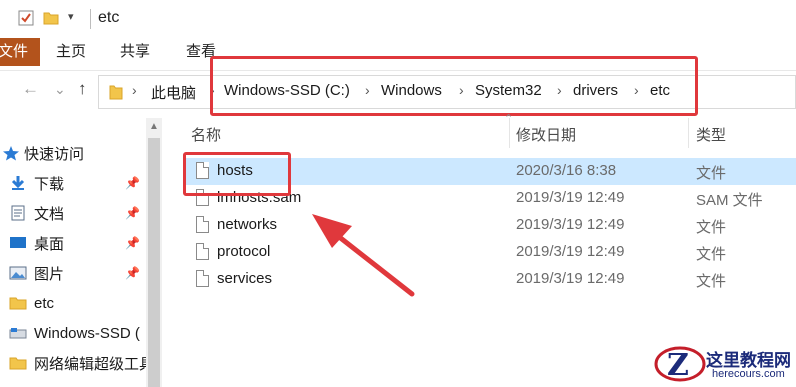 This screenshot has width=796, height=387. What do you see at coordinates (49, 244) in the screenshot?
I see `nav-item-label: 桌面` at bounding box center [49, 244].